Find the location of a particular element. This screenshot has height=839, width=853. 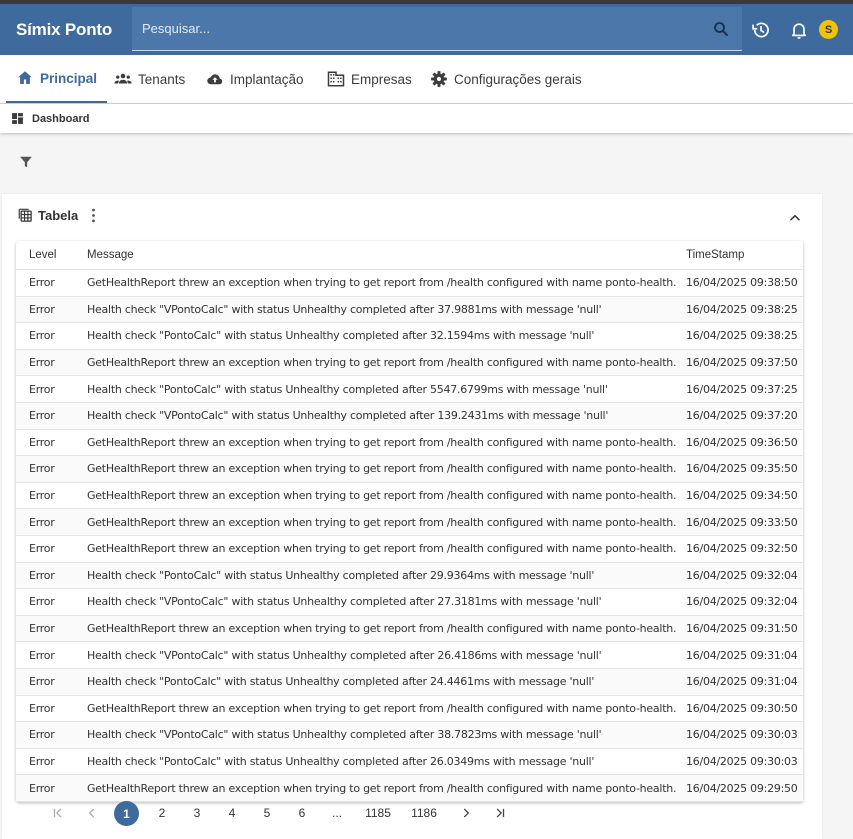

chevron-right-icon is located at coordinates (466, 813).